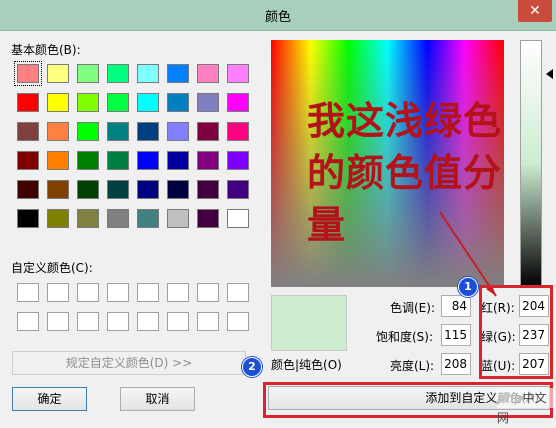 The height and width of the screenshot is (428, 556). What do you see at coordinates (468, 254) in the screenshot?
I see `annotation-arrows` at bounding box center [468, 254].